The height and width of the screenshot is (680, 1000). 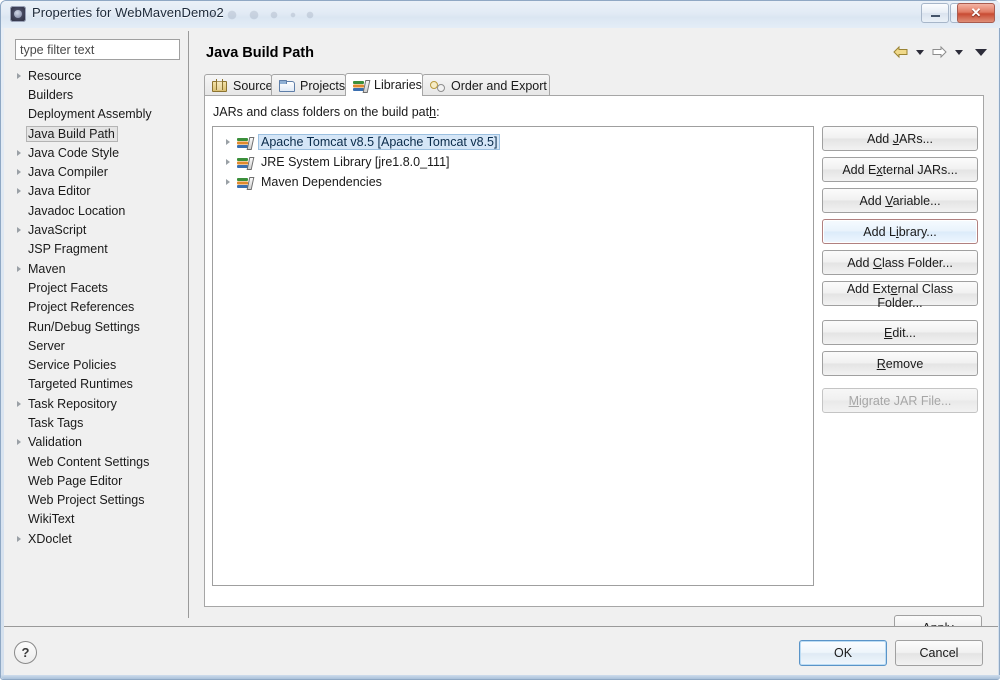 I want to click on sidebar-item-label: Targeted Runtimes, so click(x=80, y=384).